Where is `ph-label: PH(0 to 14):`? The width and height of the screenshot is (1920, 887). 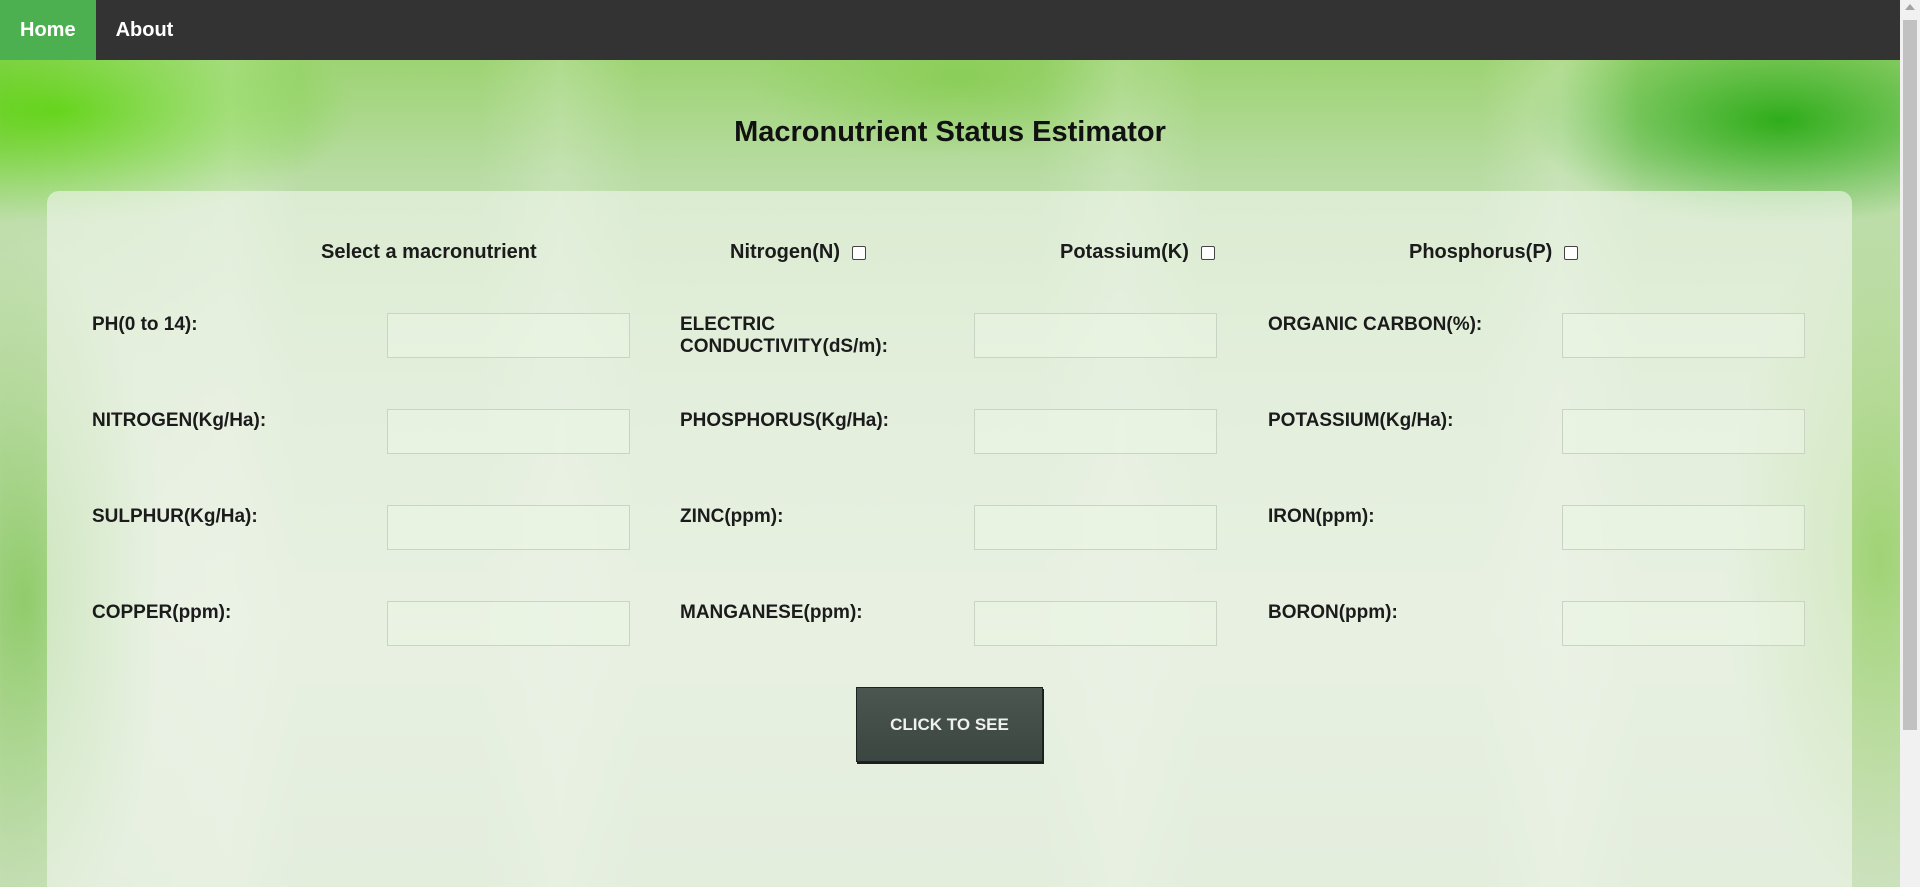
ph-label: PH(0 to 14): is located at coordinates (145, 324).